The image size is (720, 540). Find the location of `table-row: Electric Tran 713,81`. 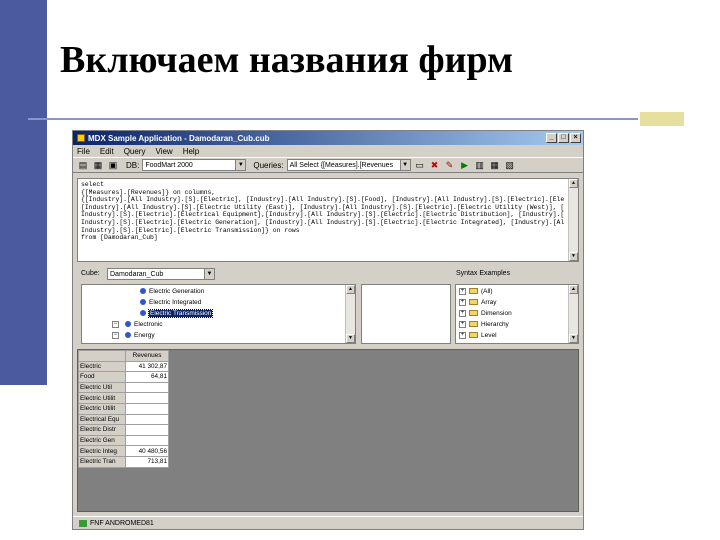

table-row: Electric Tran 713,81 is located at coordinates (123, 461).